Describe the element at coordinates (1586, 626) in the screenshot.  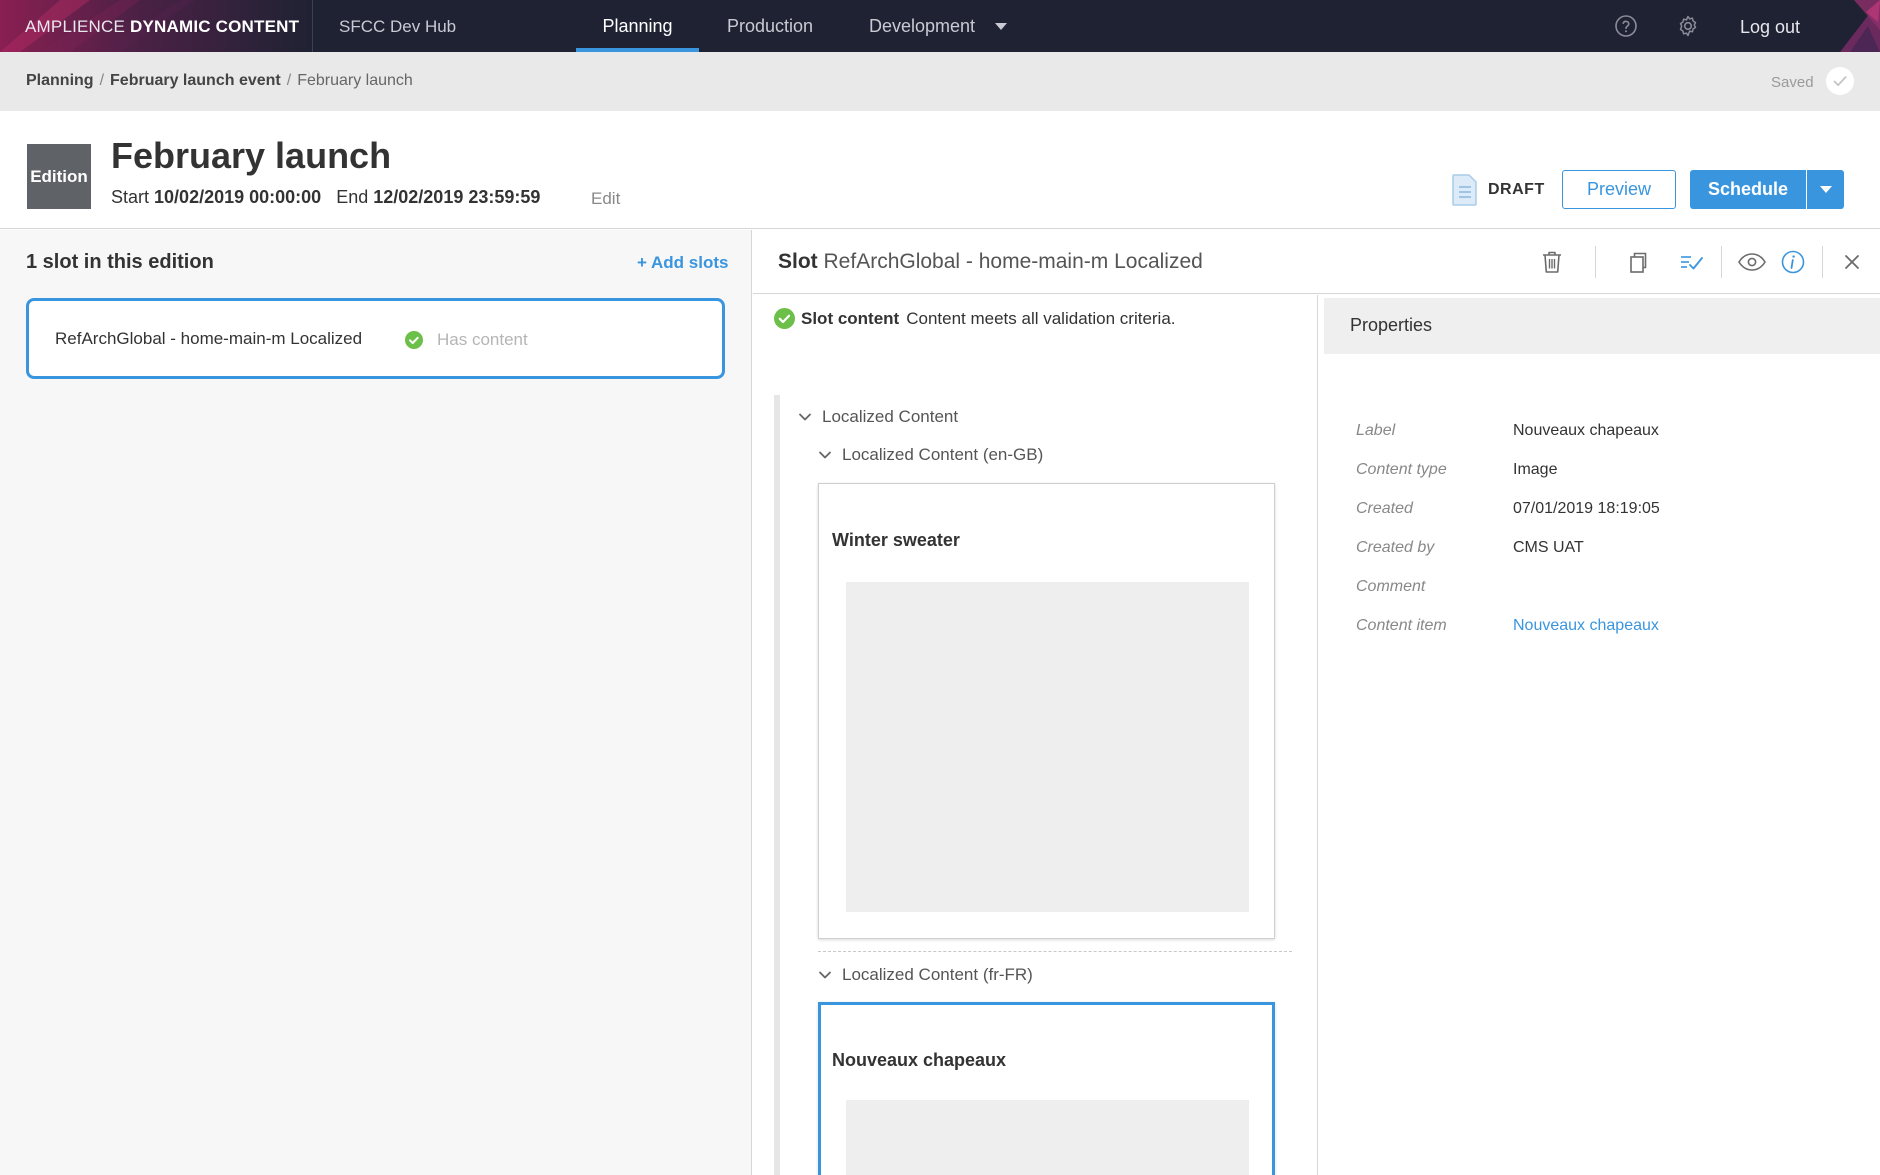
I see `content-item-link: Nouveaux chapeaux` at that location.